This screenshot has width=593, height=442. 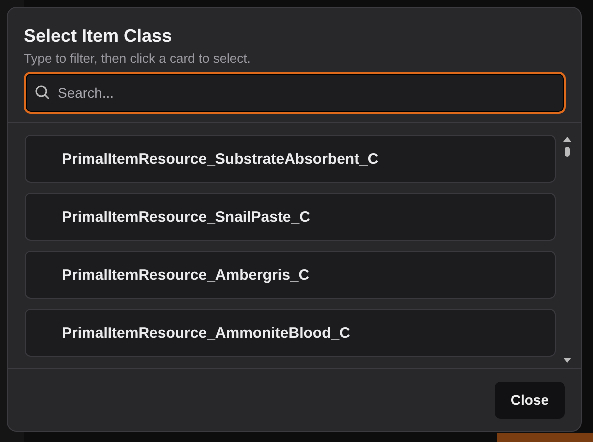 What do you see at coordinates (290, 159) in the screenshot?
I see `item-card: PrimalItemResource_SubstrateAbsorbent_C` at bounding box center [290, 159].